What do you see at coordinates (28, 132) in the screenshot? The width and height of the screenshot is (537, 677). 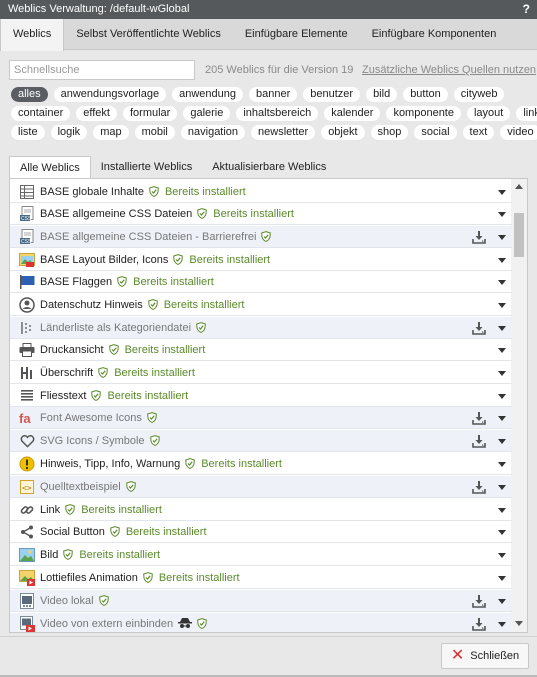 I see `filter-chip-liste: liste` at bounding box center [28, 132].